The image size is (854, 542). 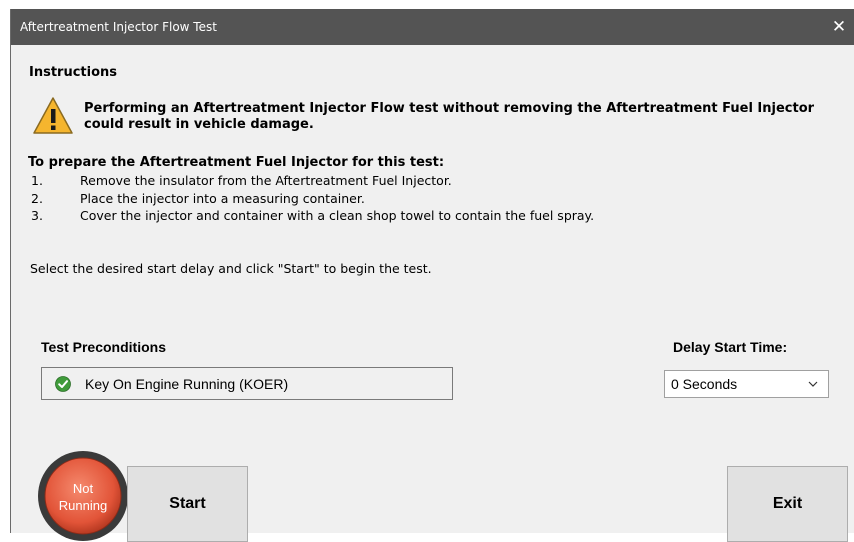 I want to click on test-preconditions-label: Test Preconditions, so click(x=103, y=347).